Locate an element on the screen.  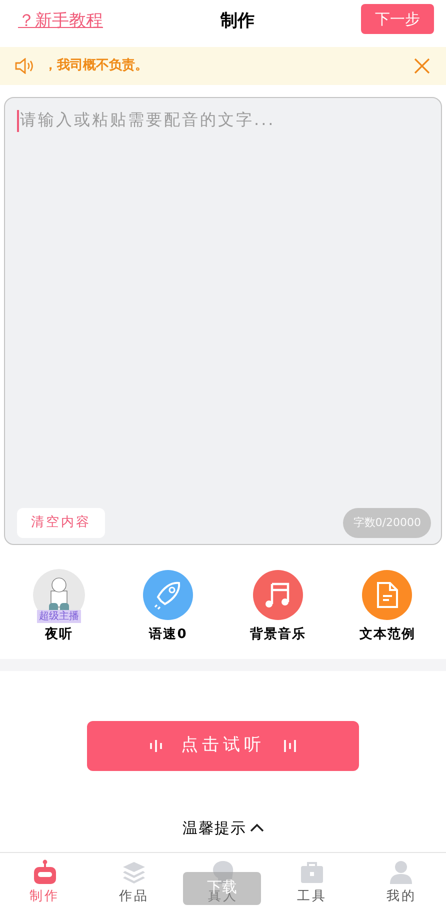
tab: 我的 is located at coordinates (401, 882).